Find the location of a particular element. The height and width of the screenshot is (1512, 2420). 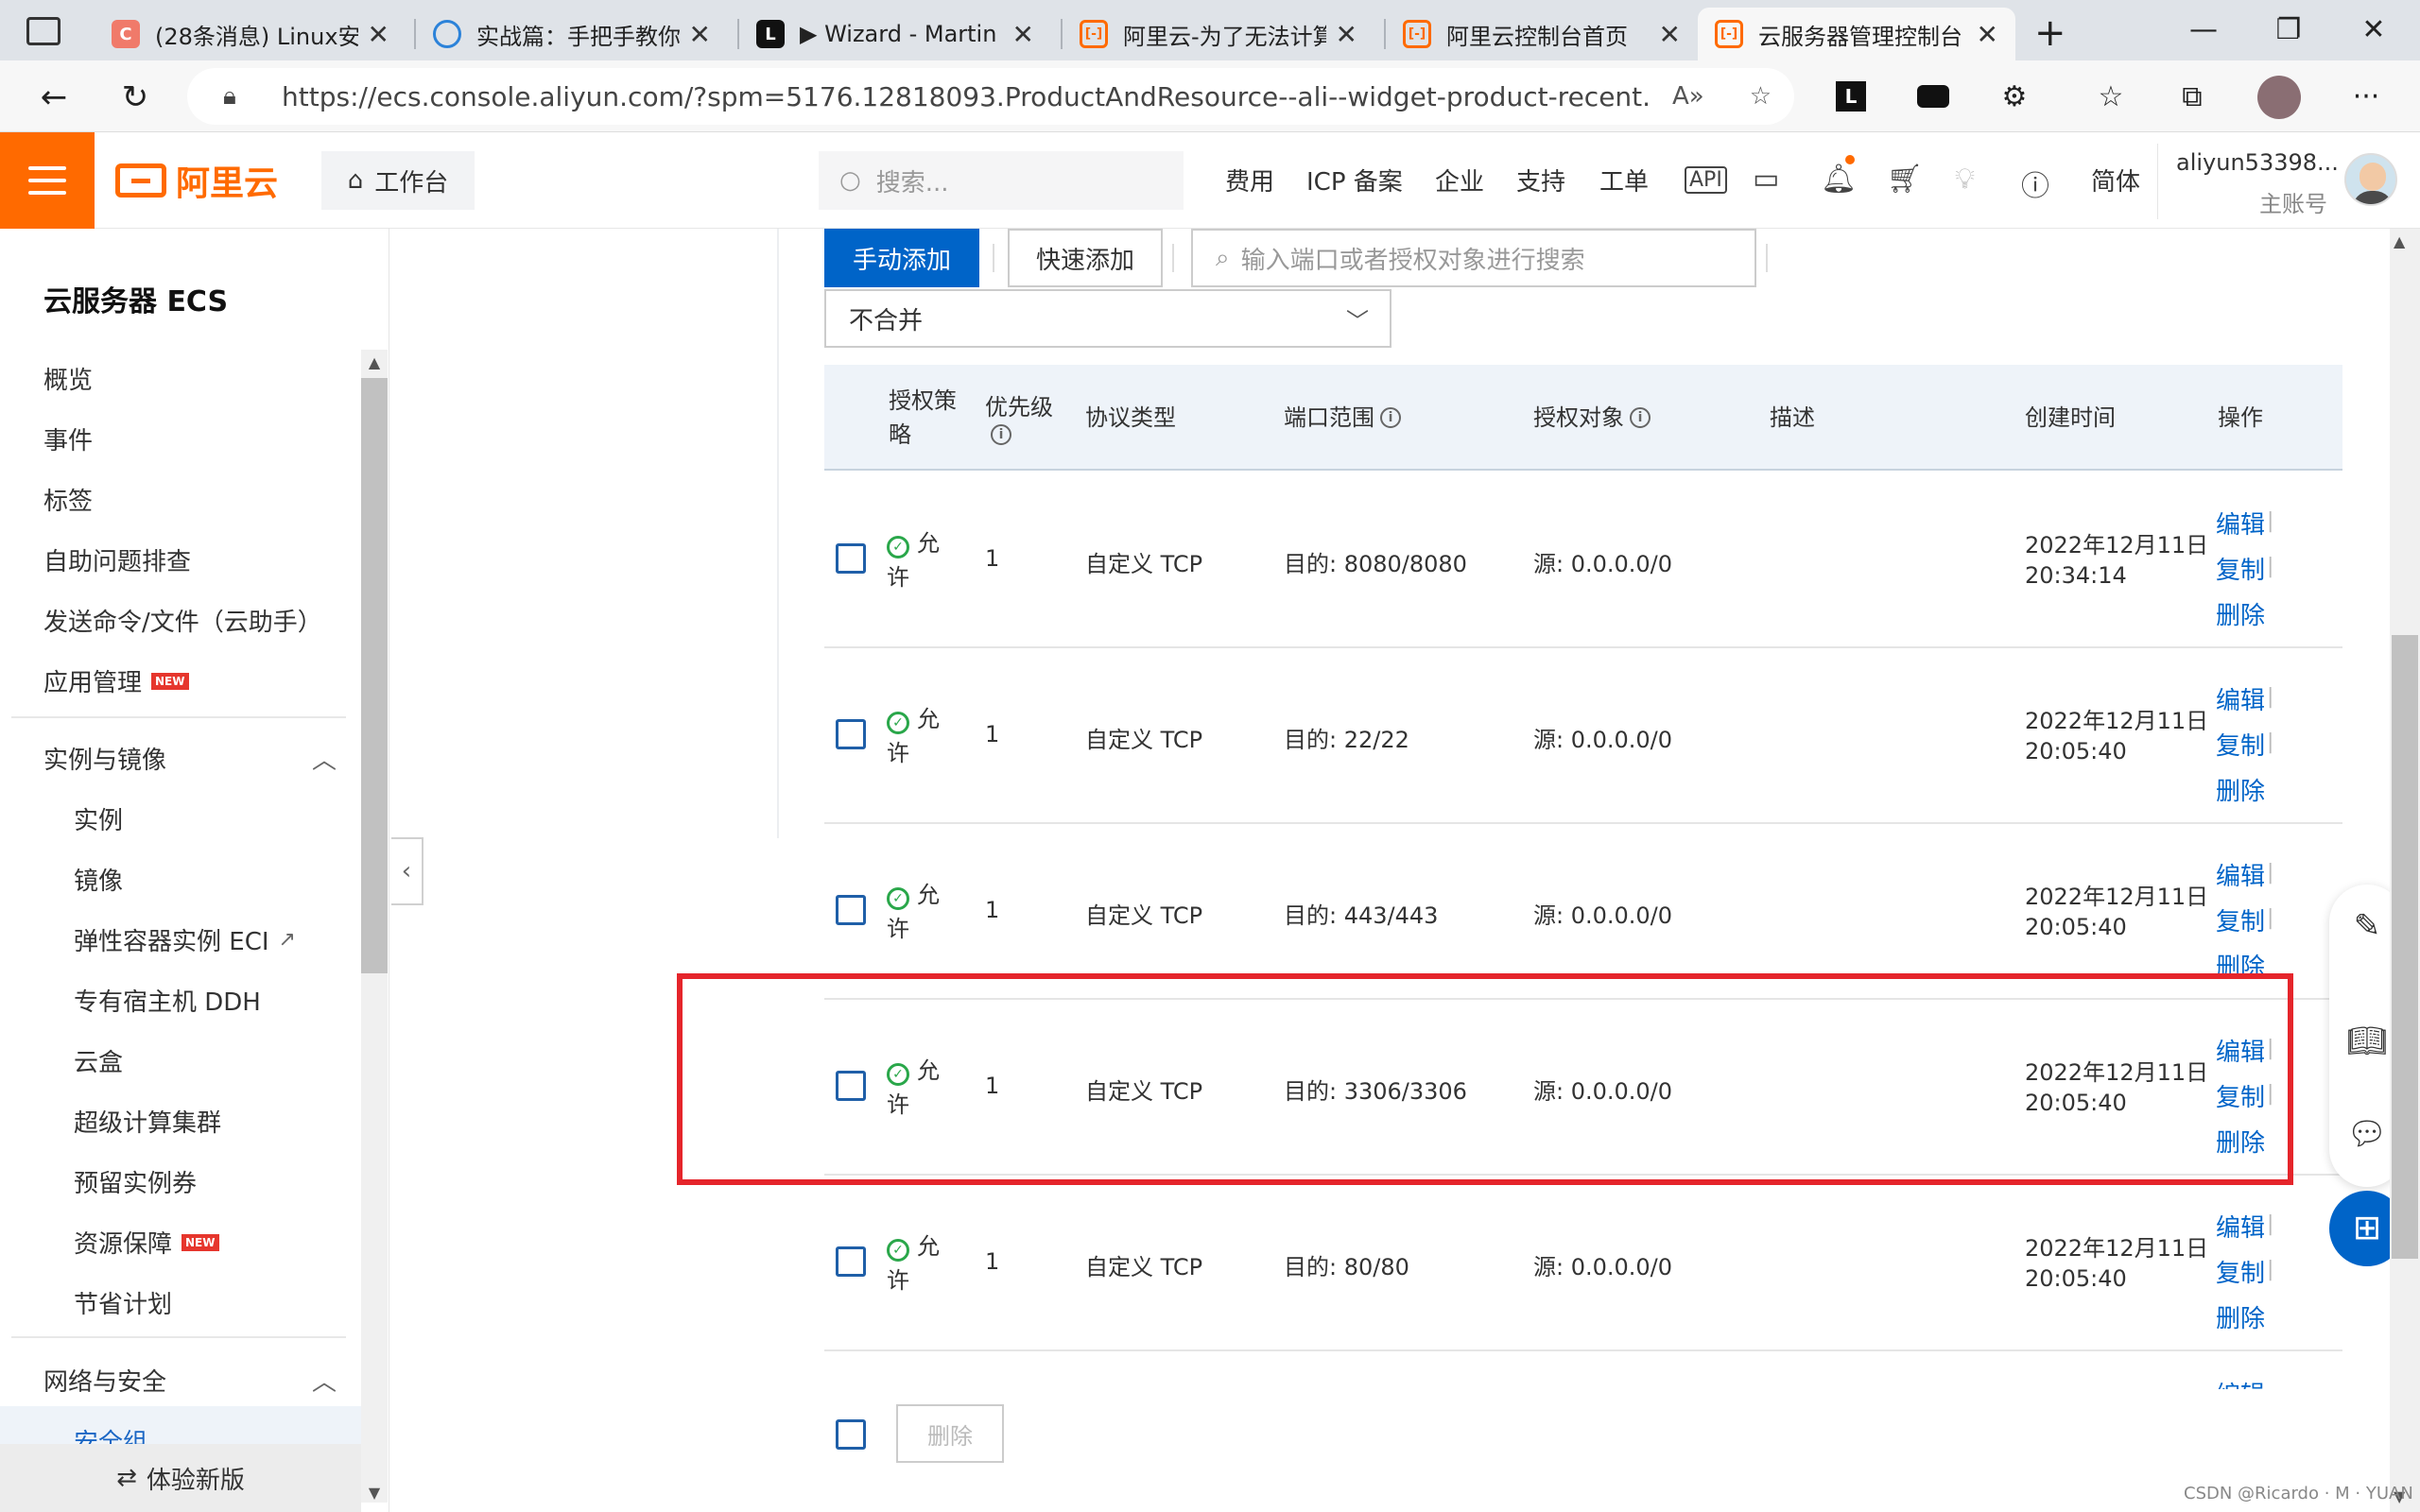

bell-icon: 🔔︎ is located at coordinates (1839, 179).